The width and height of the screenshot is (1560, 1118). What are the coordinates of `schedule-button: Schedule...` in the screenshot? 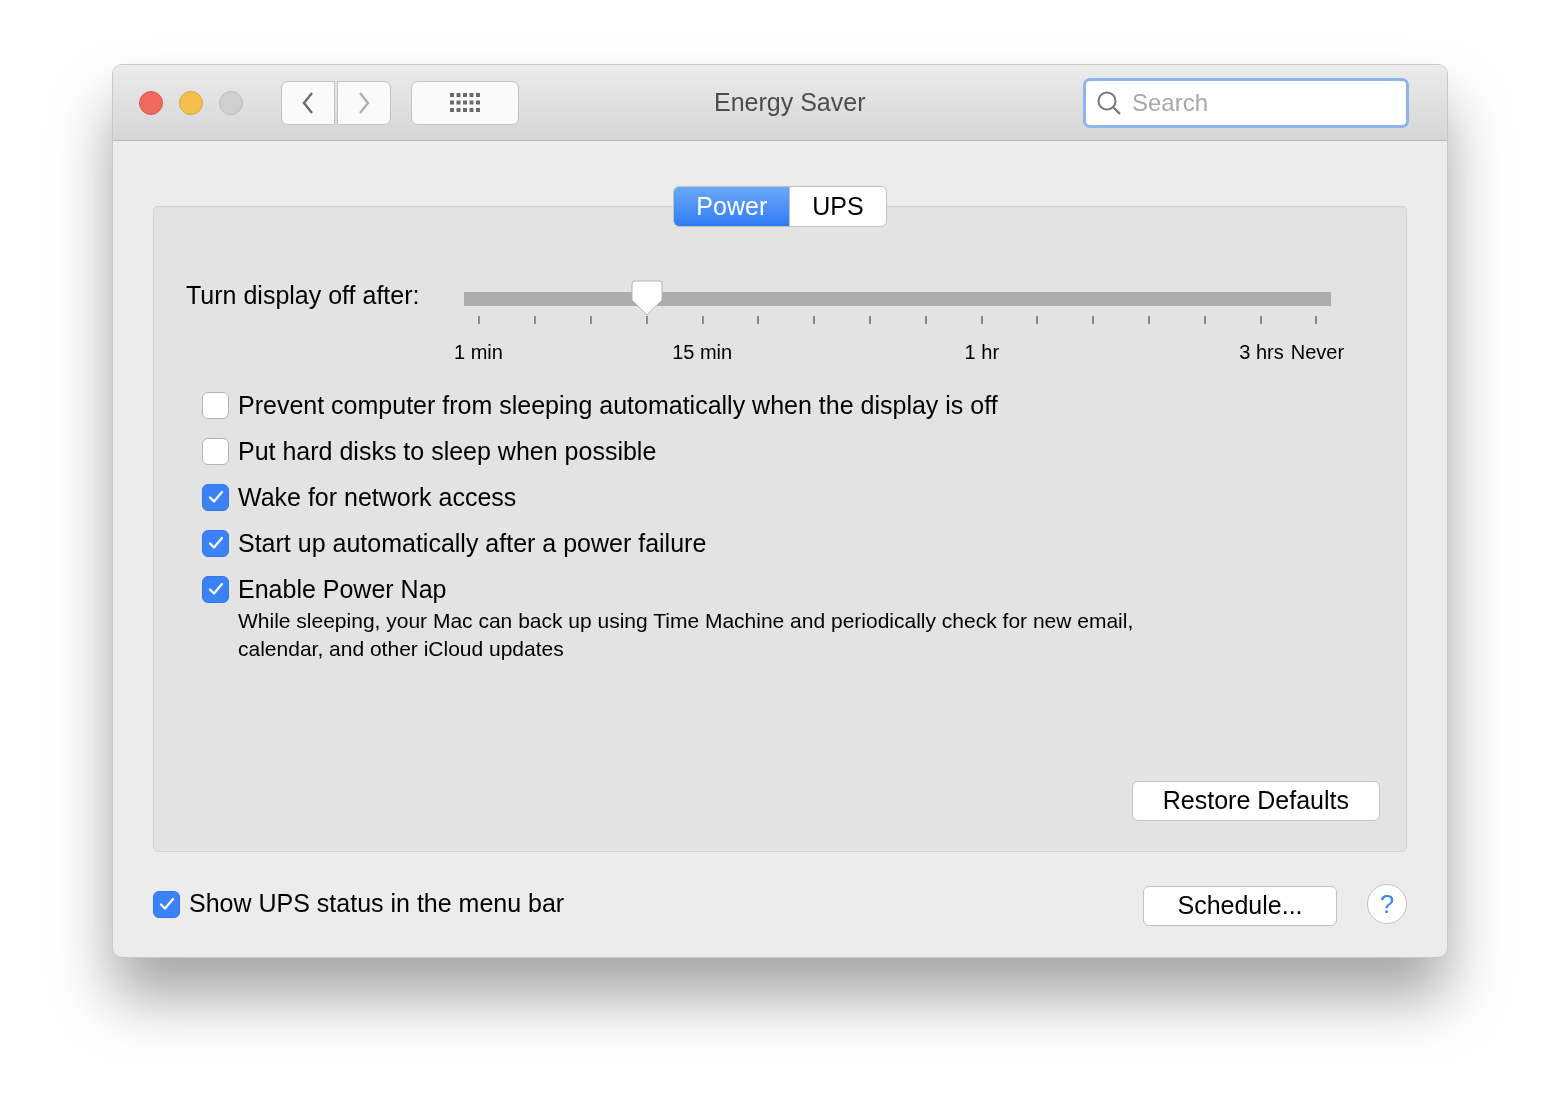 It's located at (1240, 906).